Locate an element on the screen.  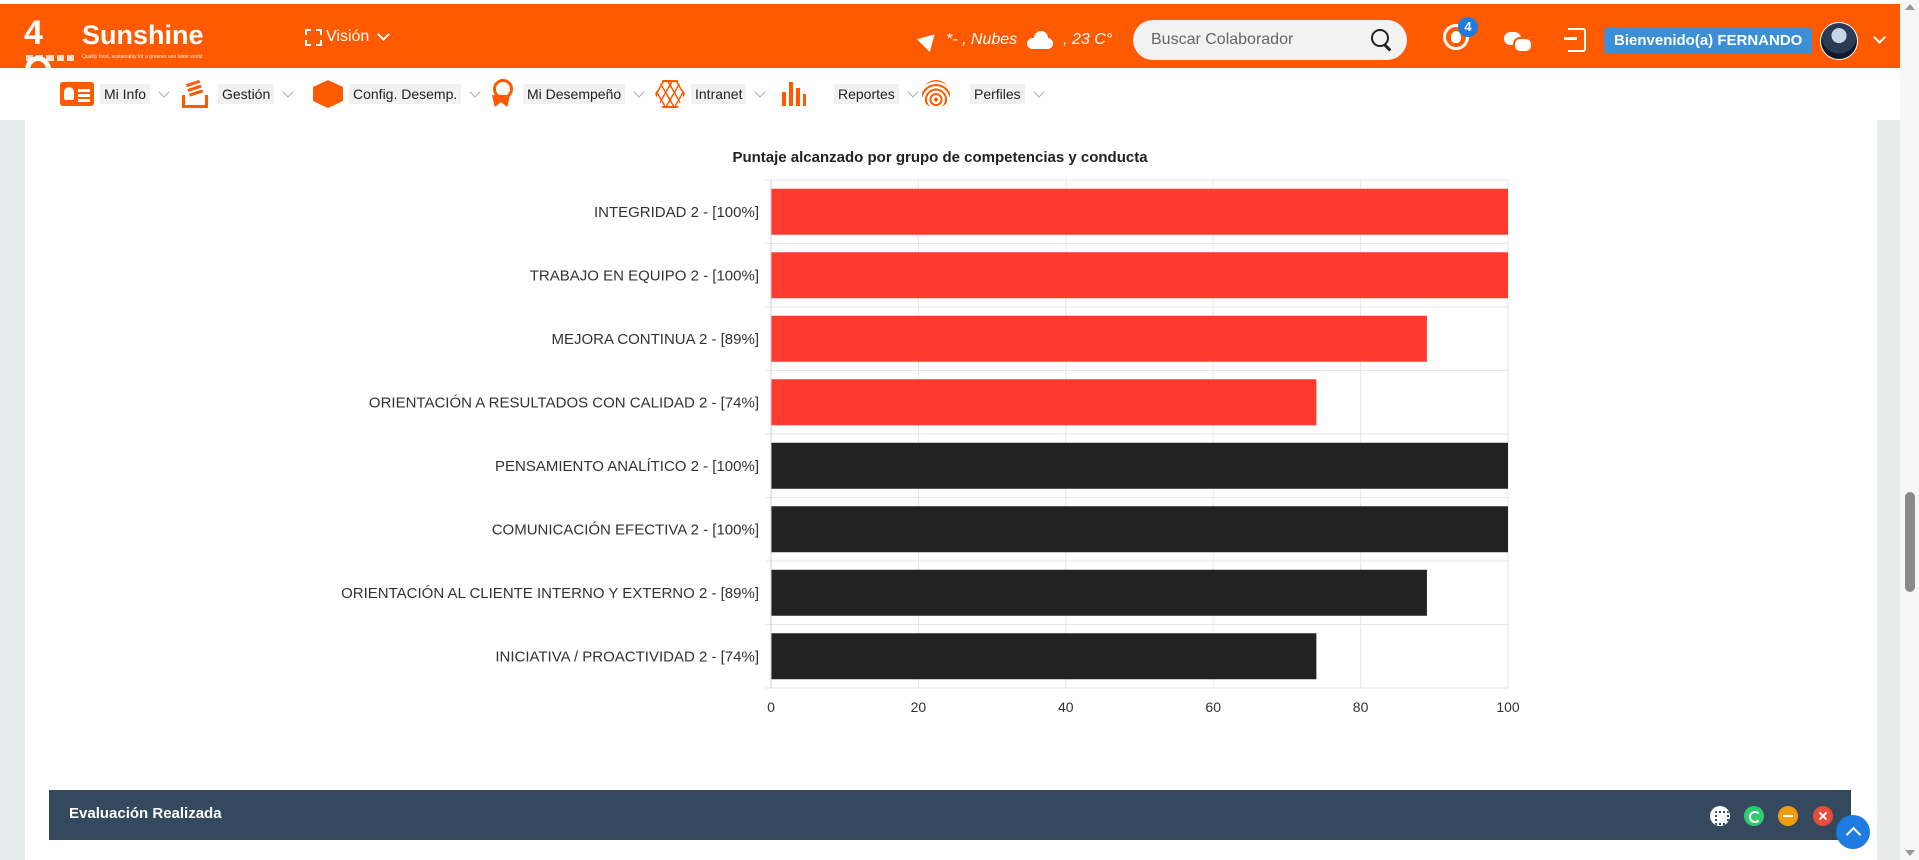
close-button is located at coordinates (1823, 816).